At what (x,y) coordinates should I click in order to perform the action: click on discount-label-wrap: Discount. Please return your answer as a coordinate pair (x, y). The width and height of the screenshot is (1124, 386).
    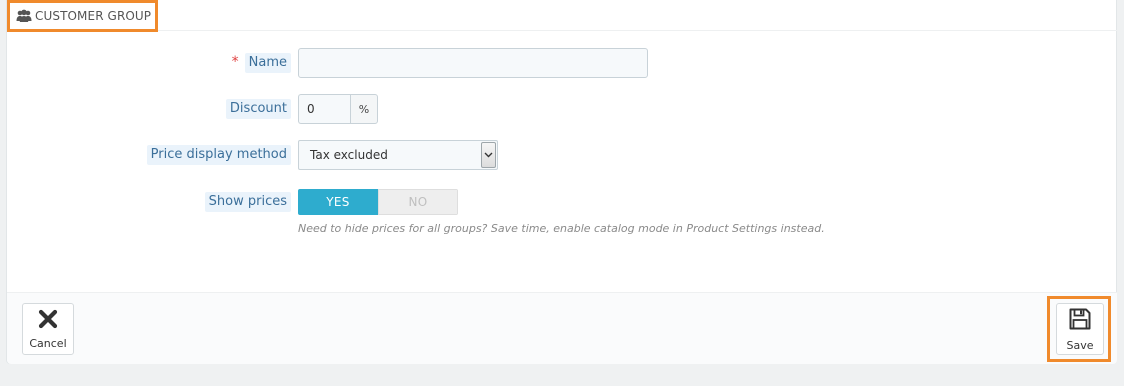
    Looking at the image, I should click on (258, 109).